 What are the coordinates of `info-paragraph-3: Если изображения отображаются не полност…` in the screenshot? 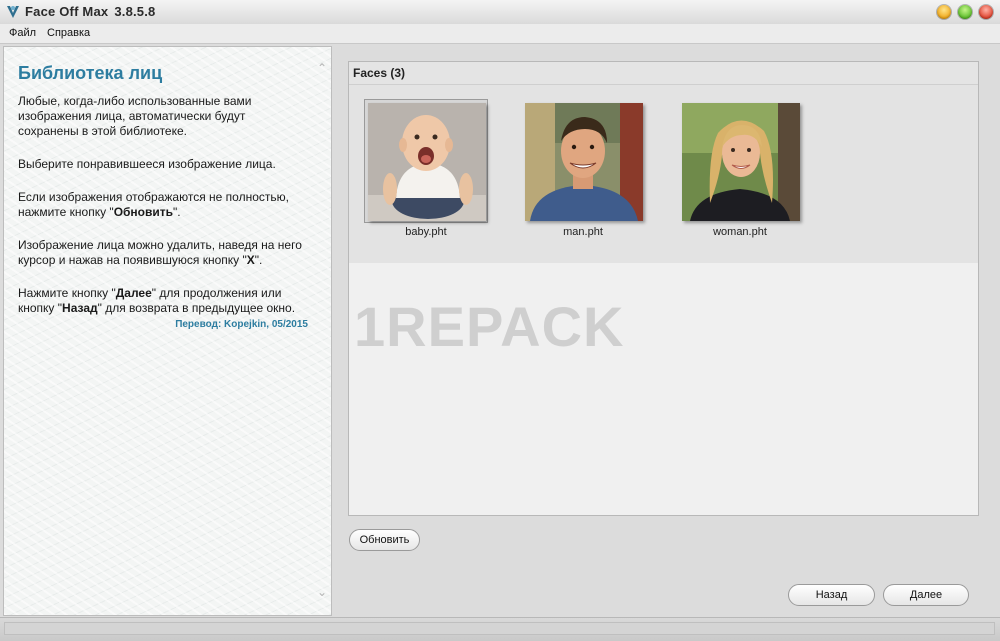 It's located at (153, 204).